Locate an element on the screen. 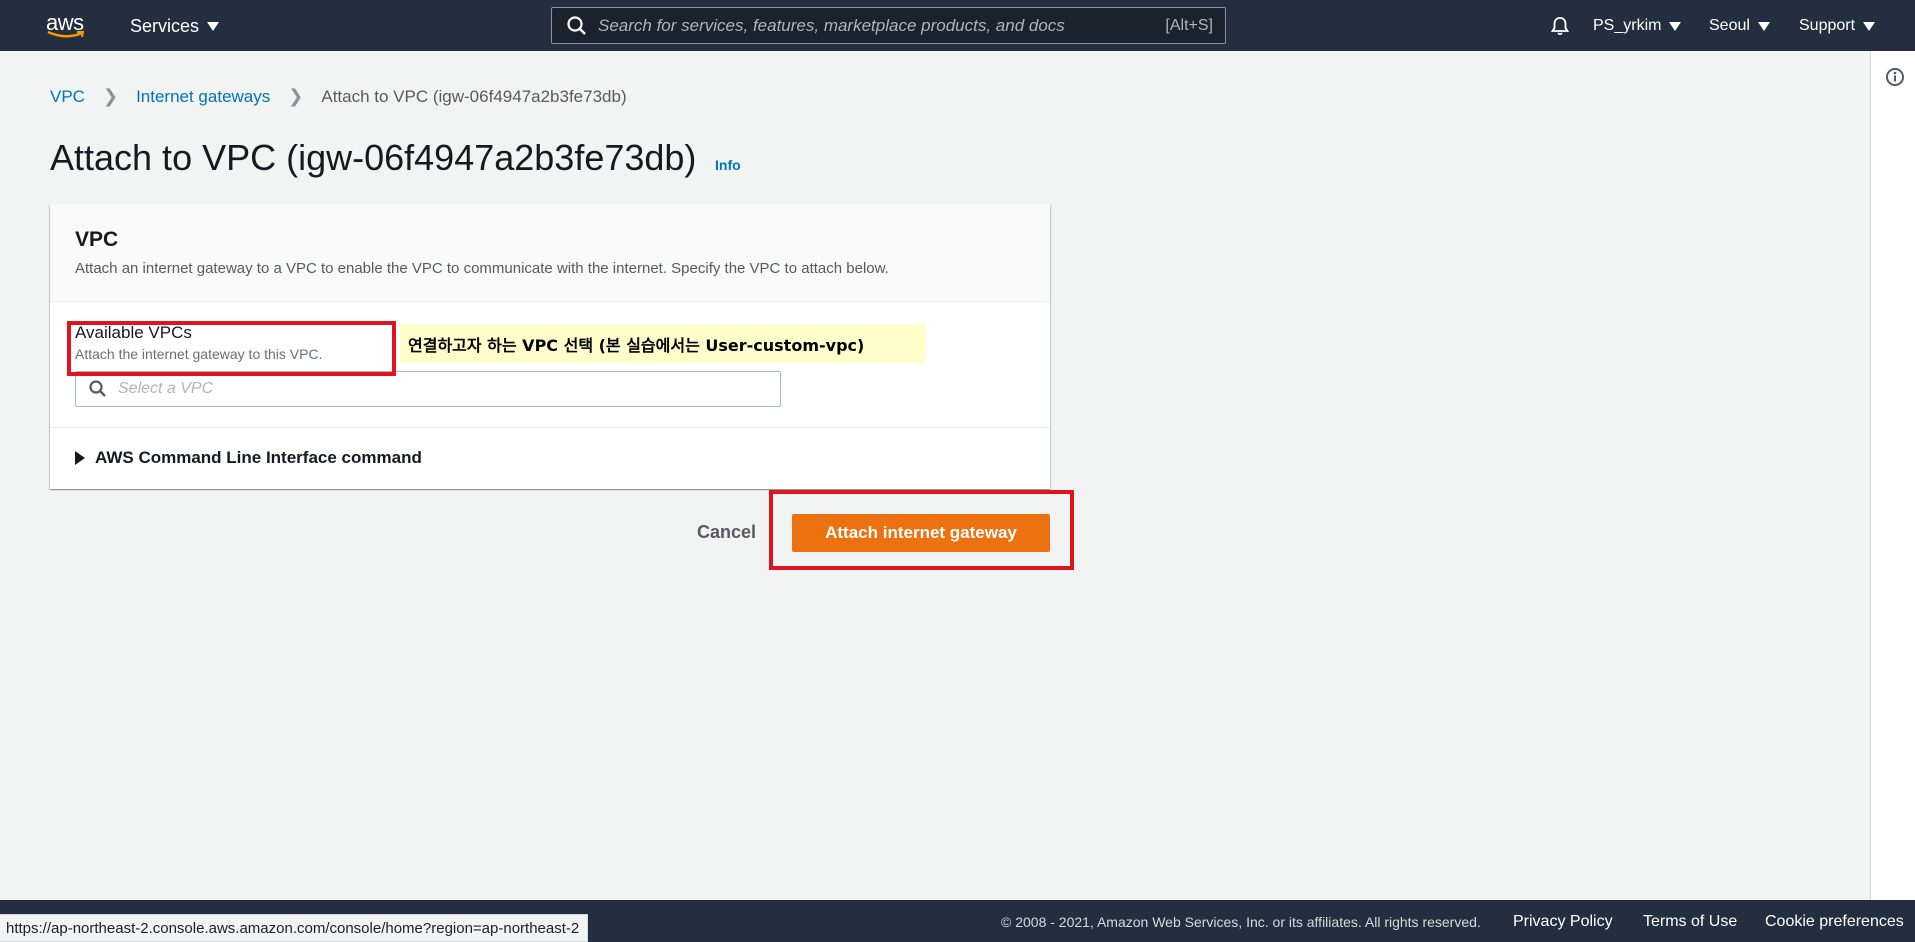  cookie-preferences-link: Cookie preferences is located at coordinates (1834, 922).